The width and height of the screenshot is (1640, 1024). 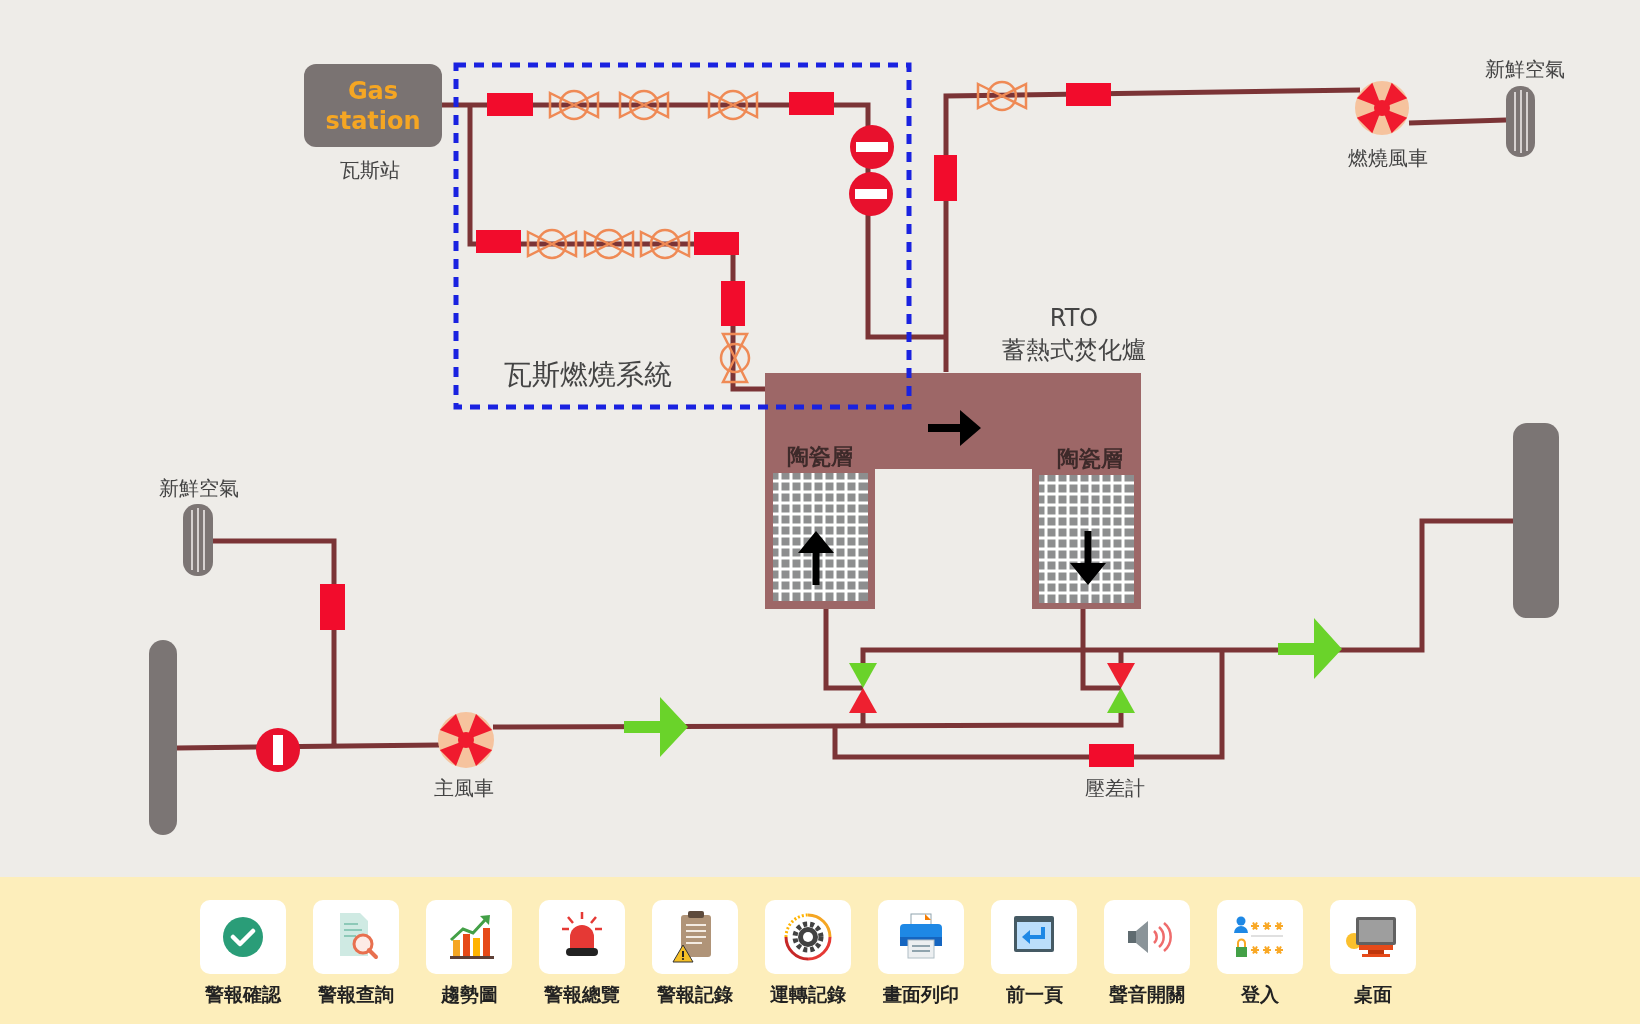 I want to click on toolbar-button: 桌面, so click(x=1373, y=962).